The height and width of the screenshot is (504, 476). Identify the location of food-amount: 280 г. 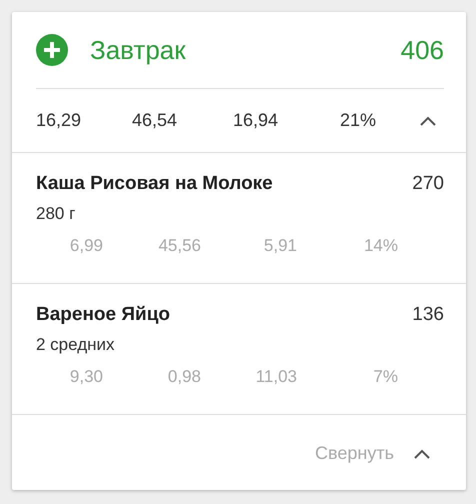
(56, 214).